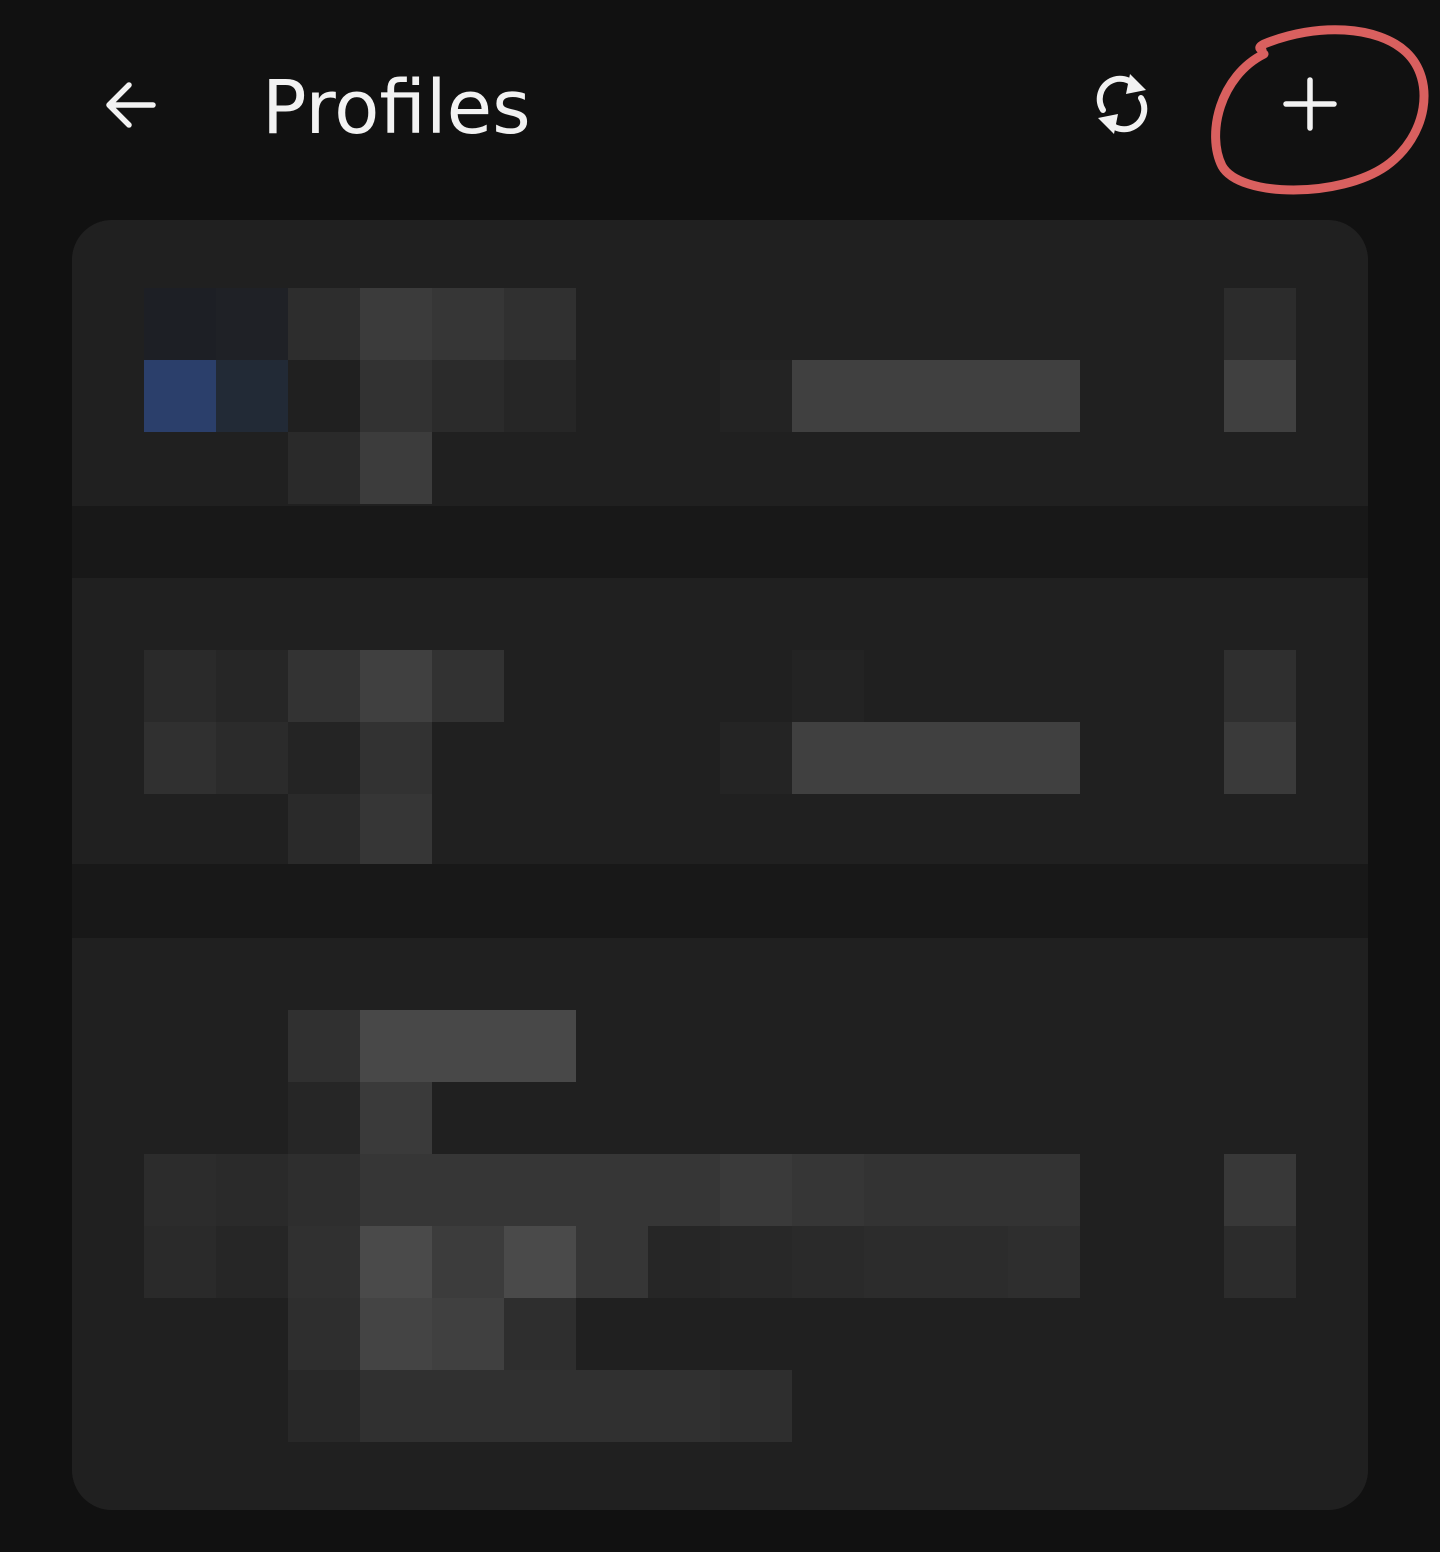 This screenshot has width=1440, height=1552. I want to click on refresh-button, so click(1122, 104).